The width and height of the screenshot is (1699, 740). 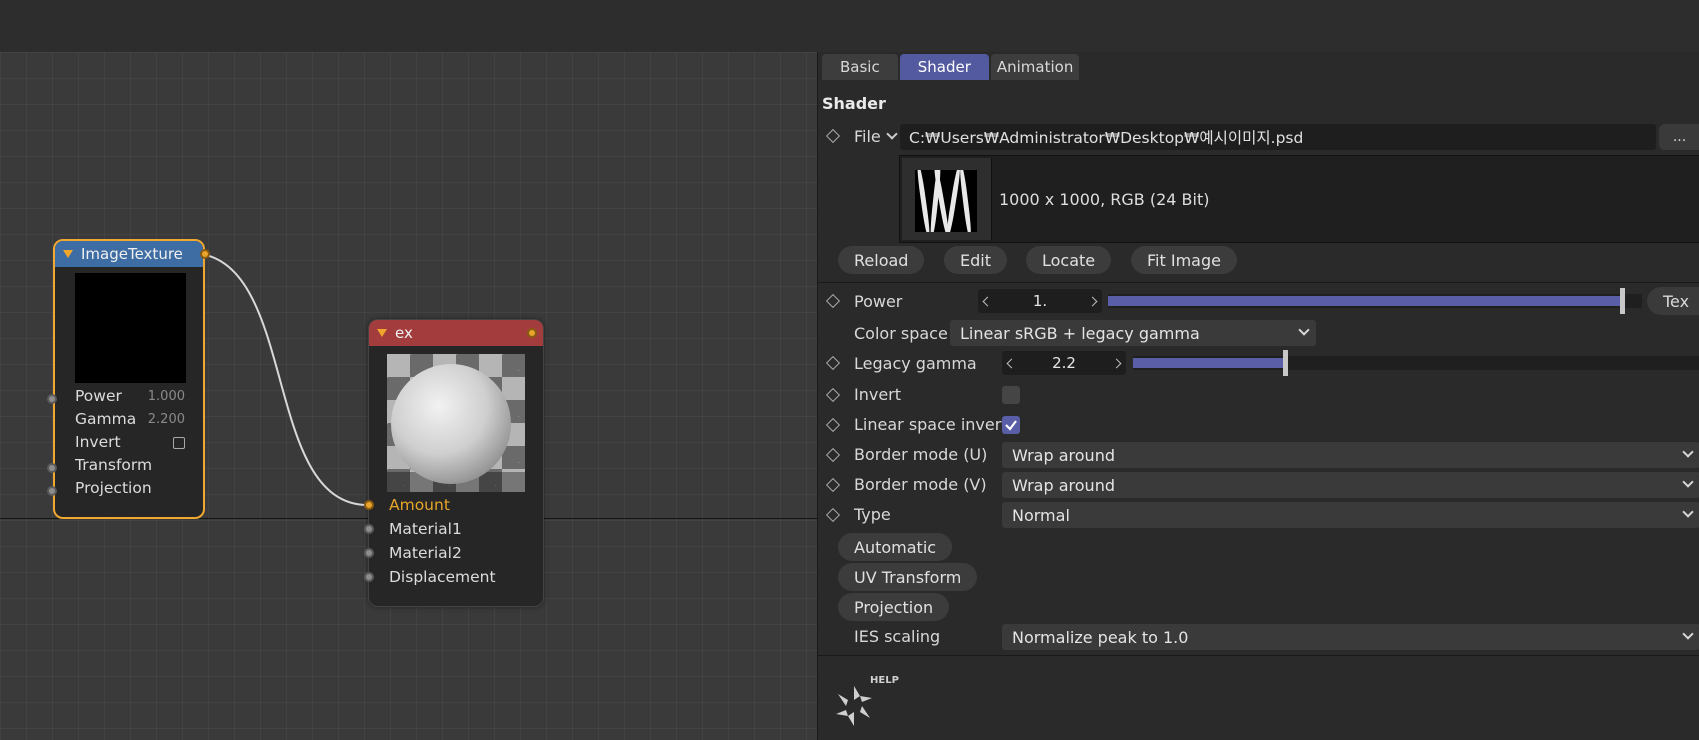 What do you see at coordinates (456, 333) in the screenshot?
I see `ex-node-header: ex` at bounding box center [456, 333].